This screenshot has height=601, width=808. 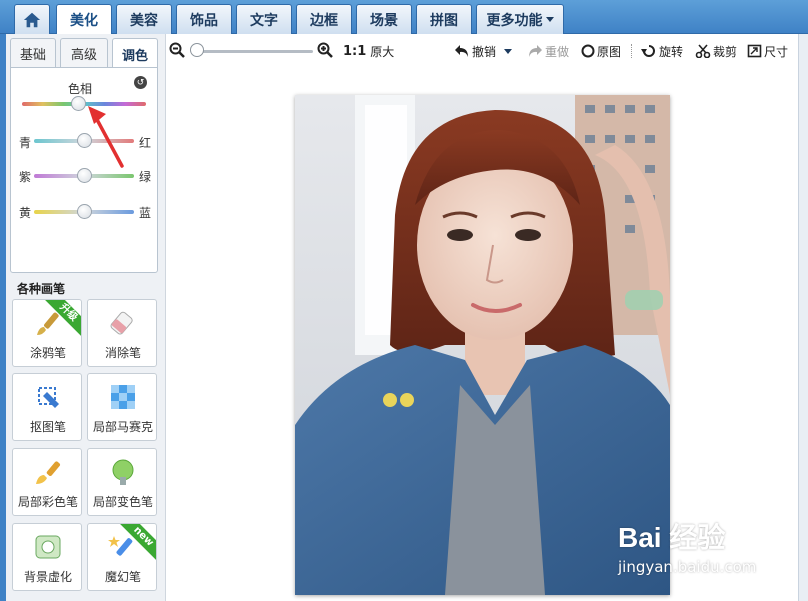 I want to click on cutout-pen-button: 抠图笔, so click(x=47, y=407).